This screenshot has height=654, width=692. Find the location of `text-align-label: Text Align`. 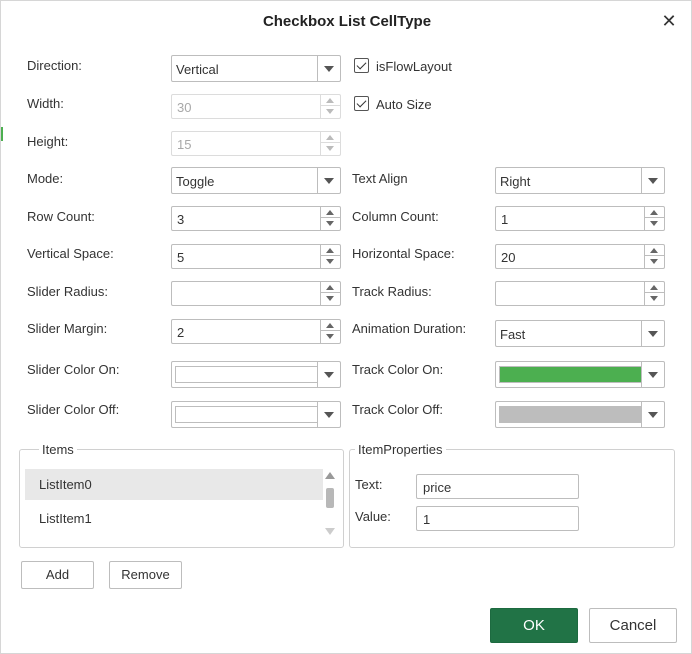

text-align-label: Text Align is located at coordinates (380, 178).